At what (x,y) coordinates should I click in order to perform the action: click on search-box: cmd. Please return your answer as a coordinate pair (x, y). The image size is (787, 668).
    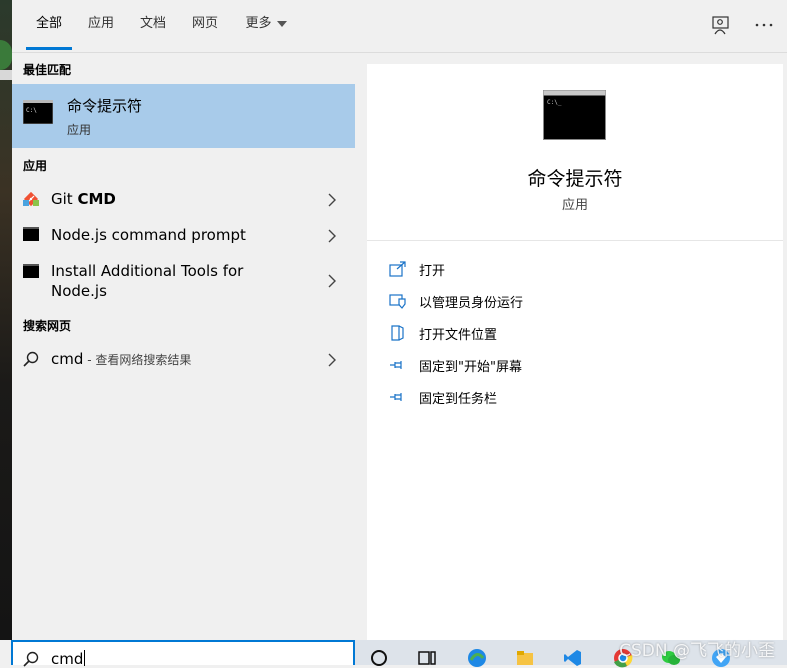
    Looking at the image, I should click on (183, 654).